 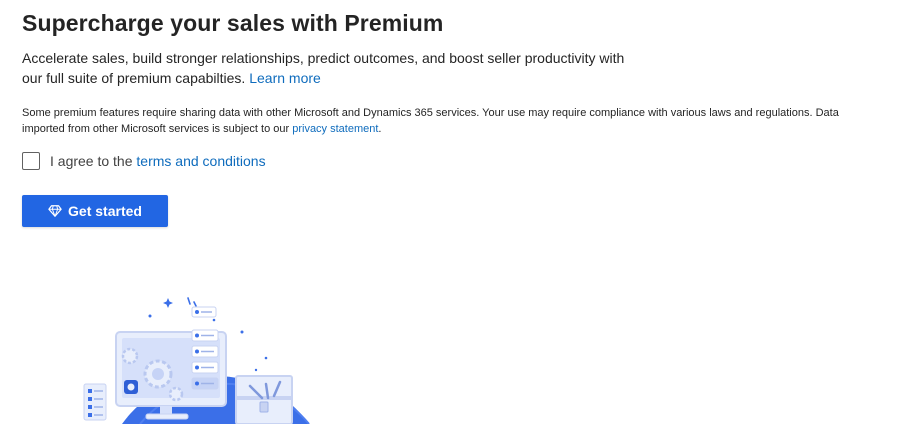 I want to click on disclaimer-suffix: ., so click(x=380, y=129).